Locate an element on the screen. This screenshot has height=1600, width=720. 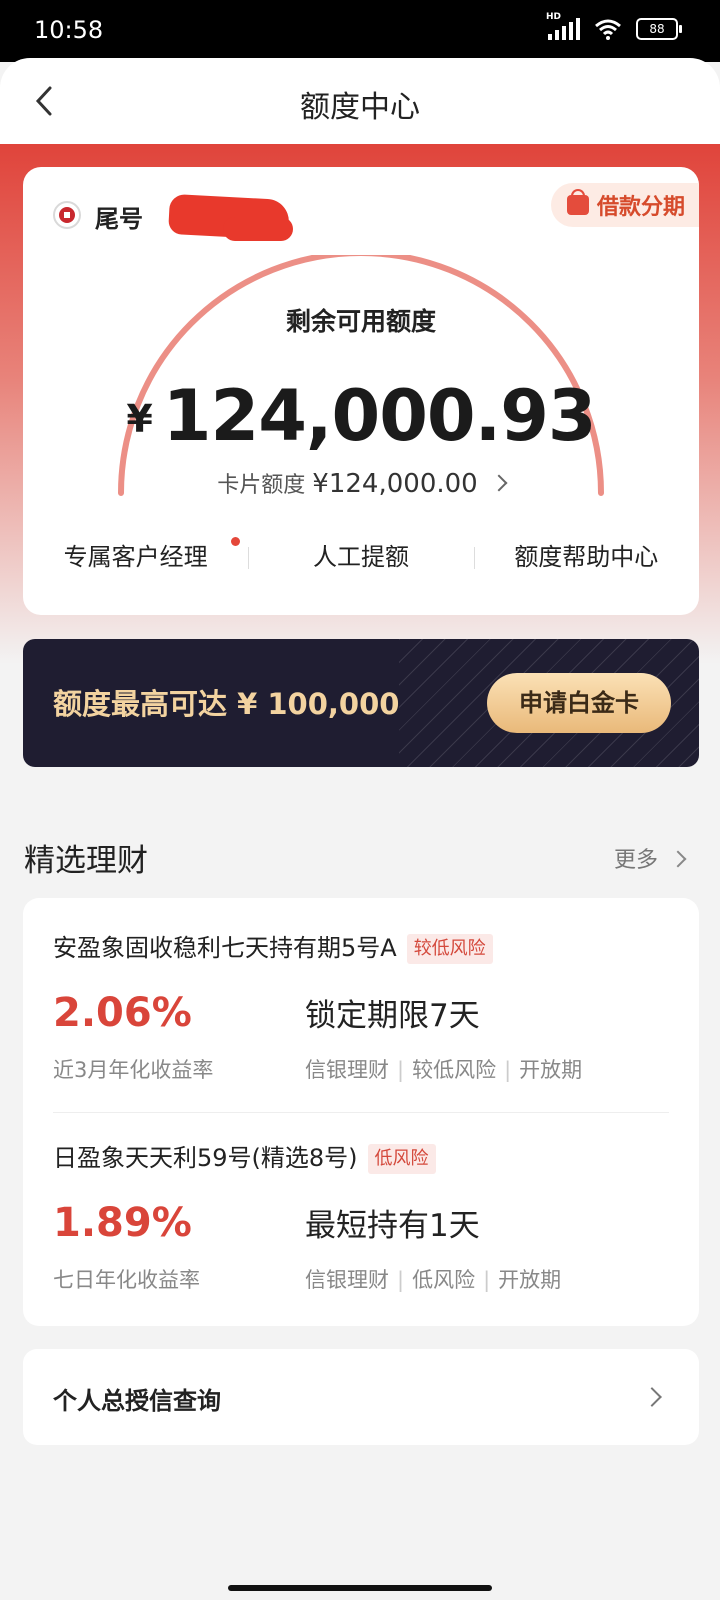
wifi-icon is located at coordinates (608, 29).